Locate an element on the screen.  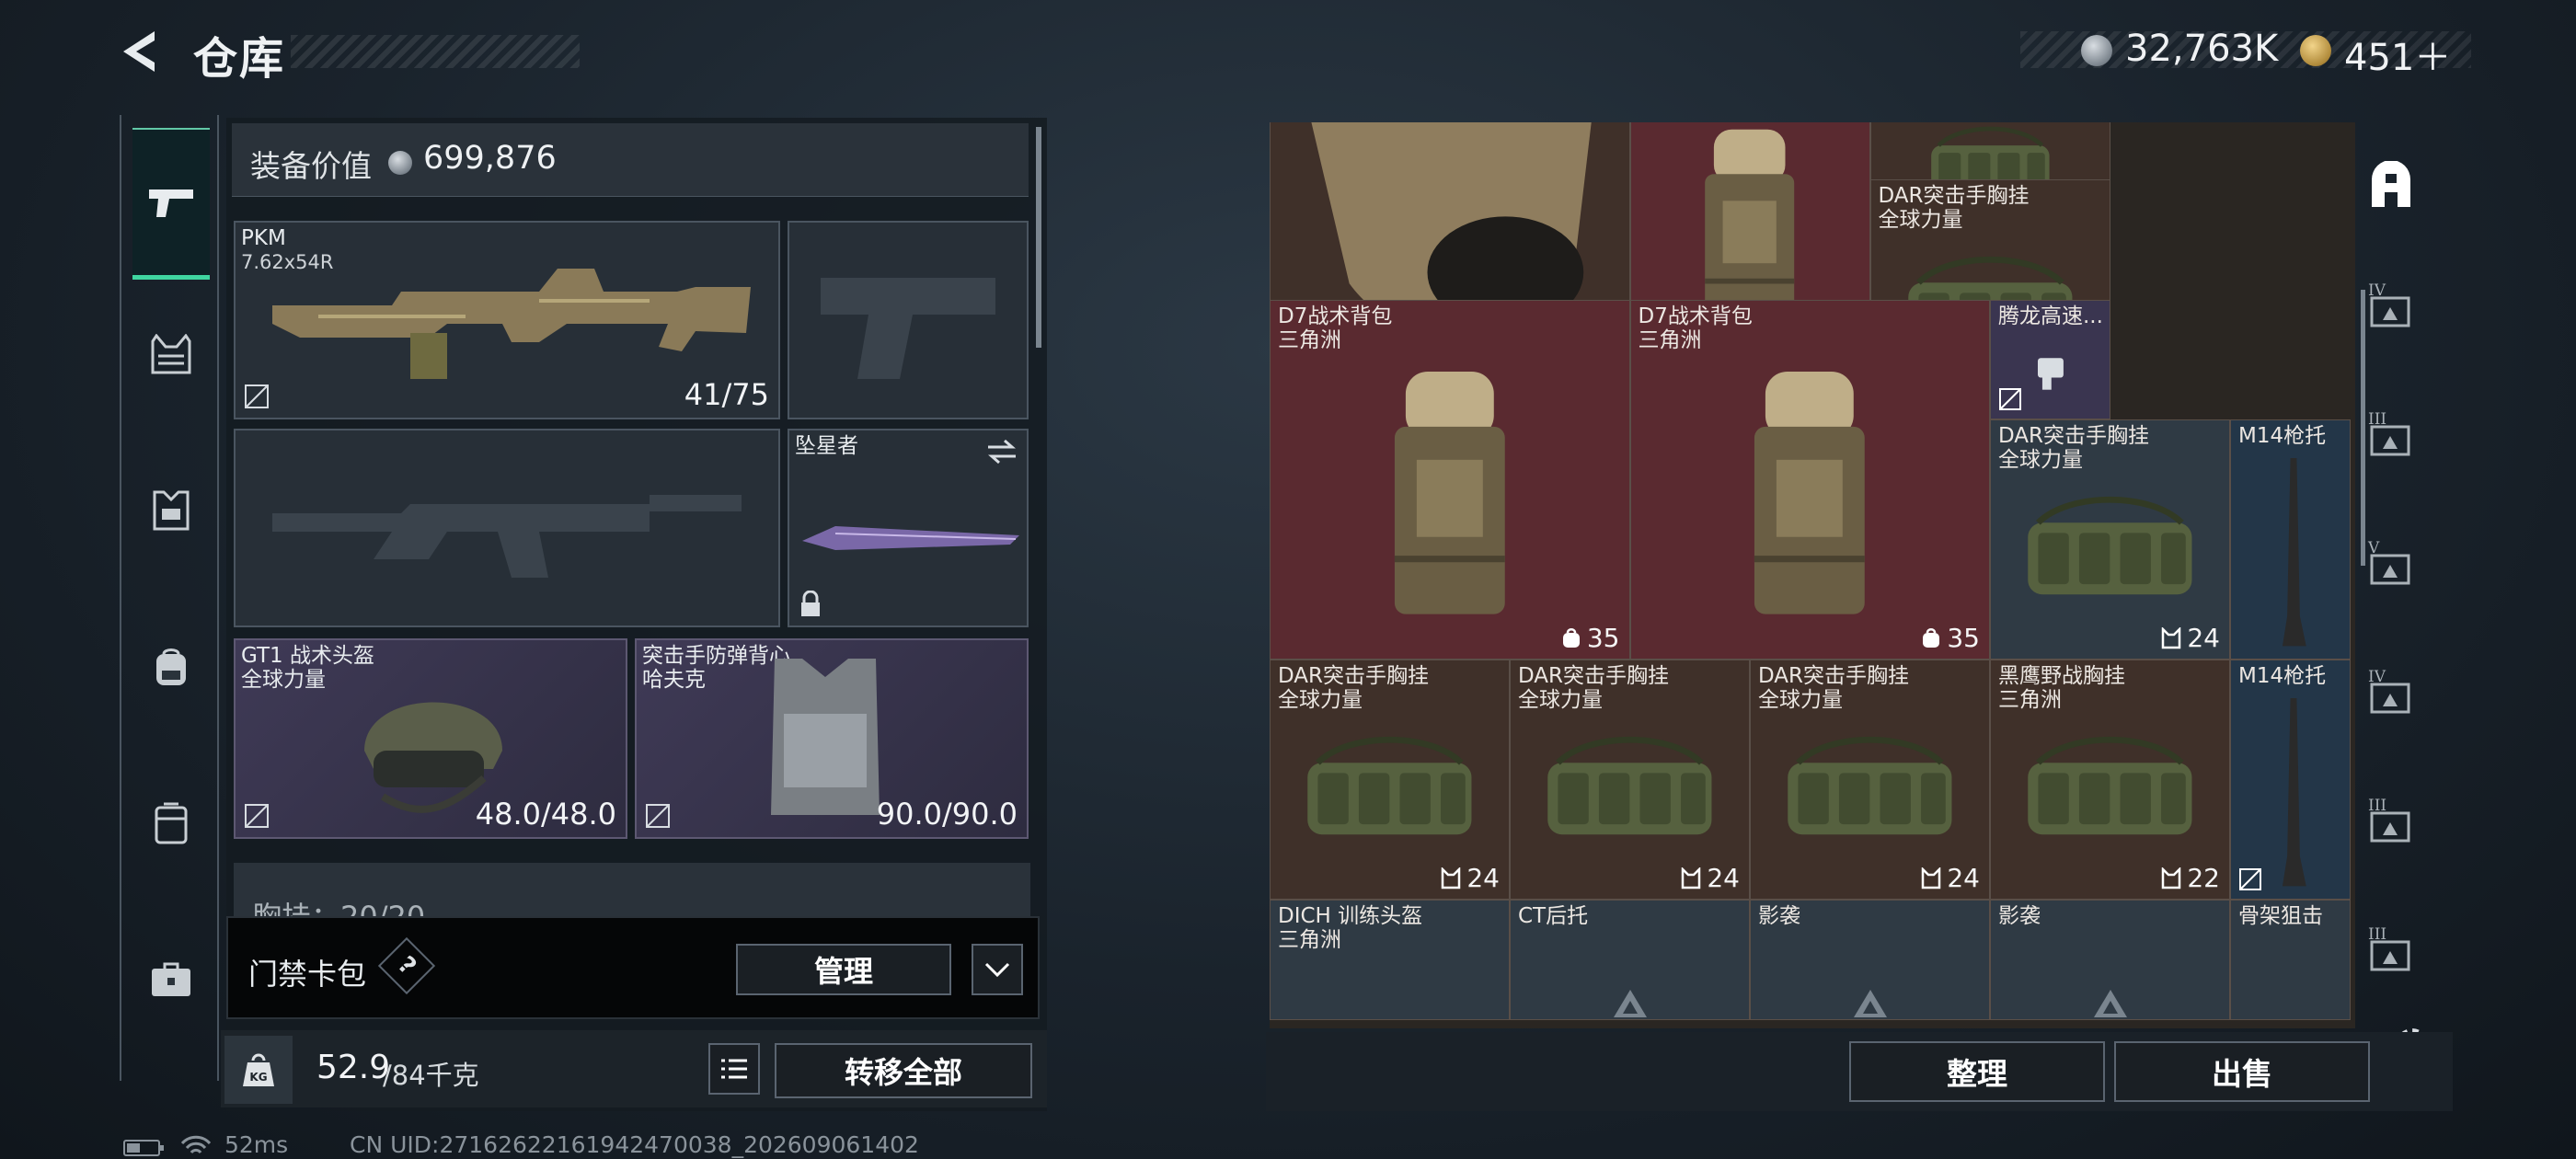
rail-home is located at coordinates (2391, 186).